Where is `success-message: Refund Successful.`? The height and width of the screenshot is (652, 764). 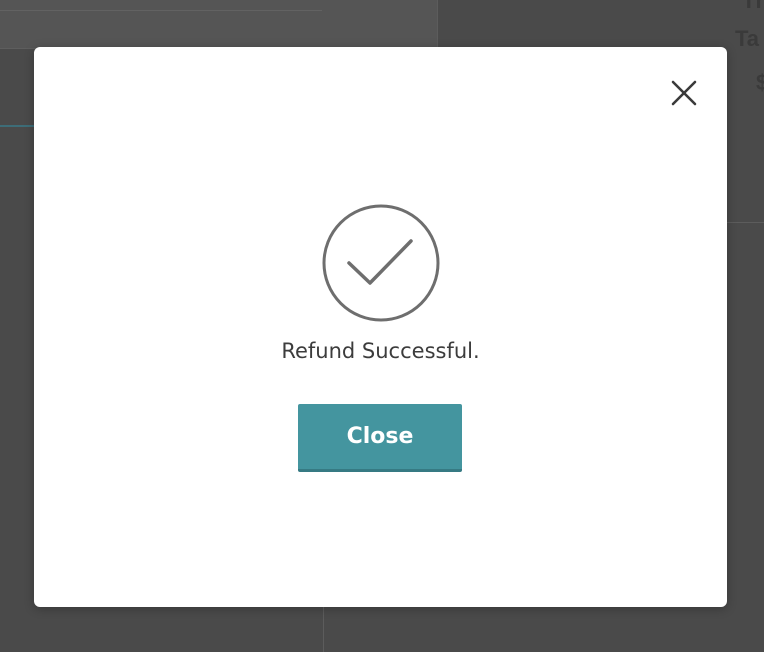 success-message: Refund Successful. is located at coordinates (380, 351).